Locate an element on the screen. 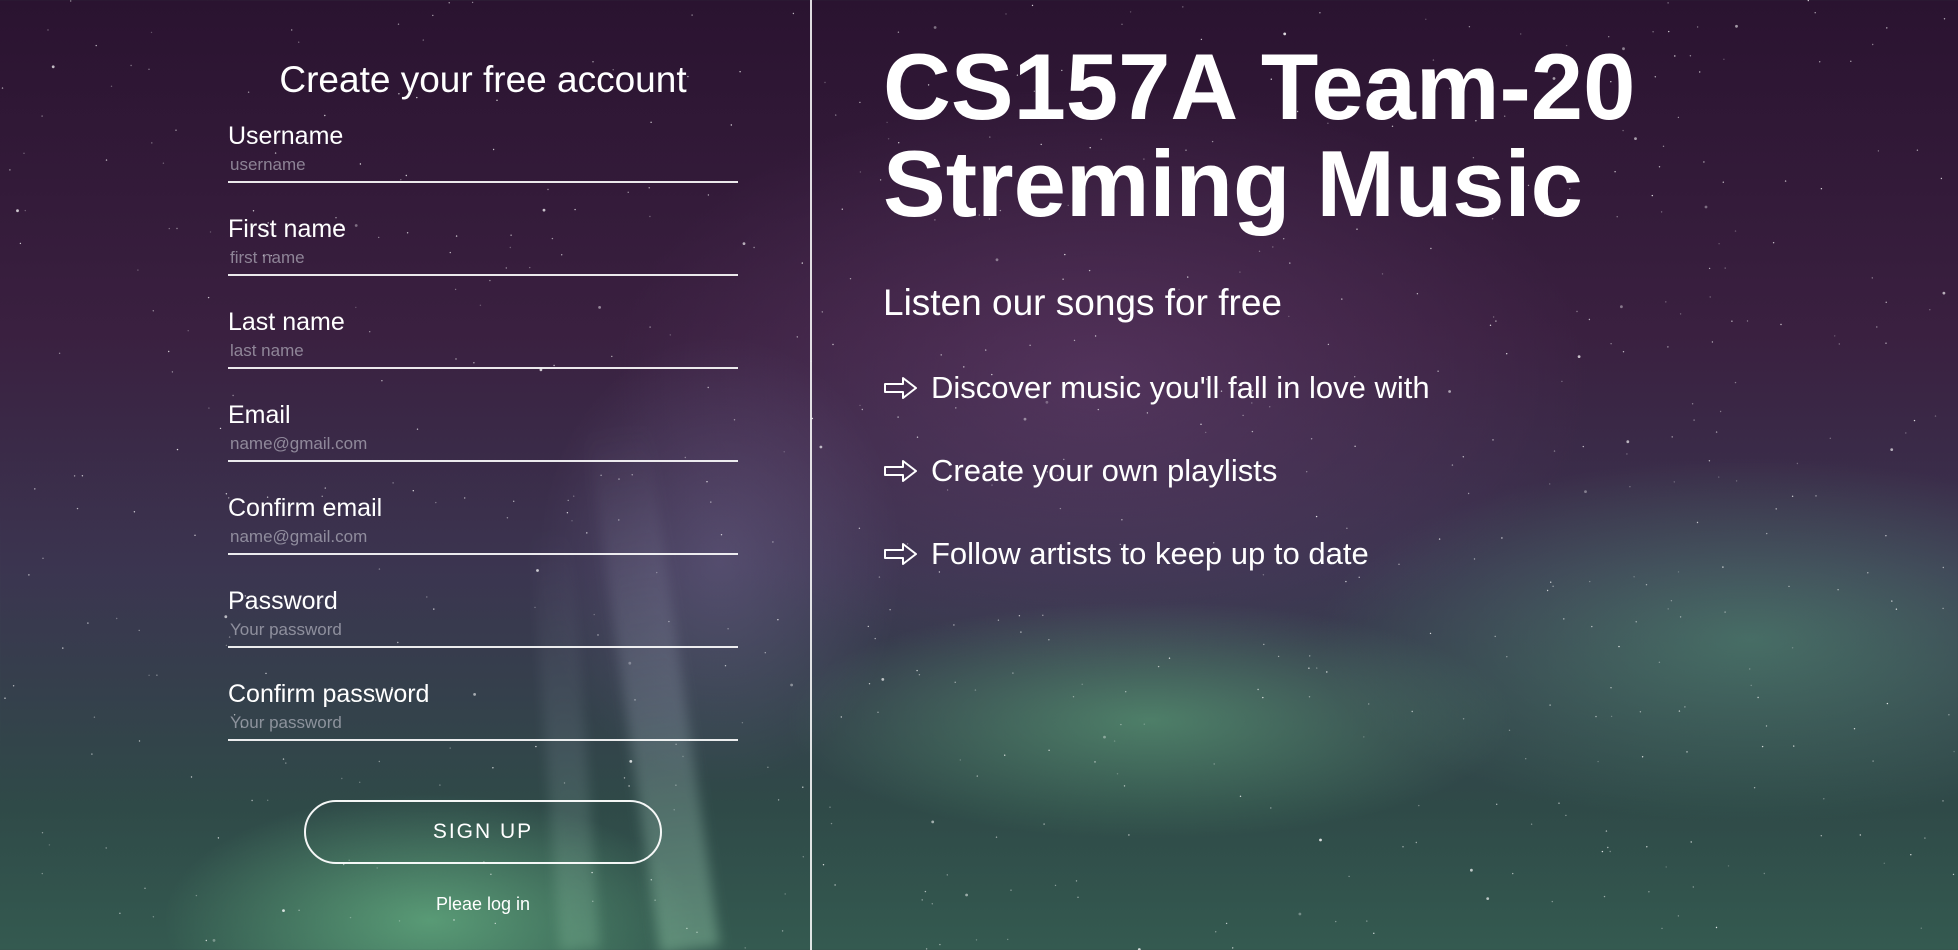 This screenshot has width=1958, height=950. sign-up-button: SIGN UP is located at coordinates (483, 831).